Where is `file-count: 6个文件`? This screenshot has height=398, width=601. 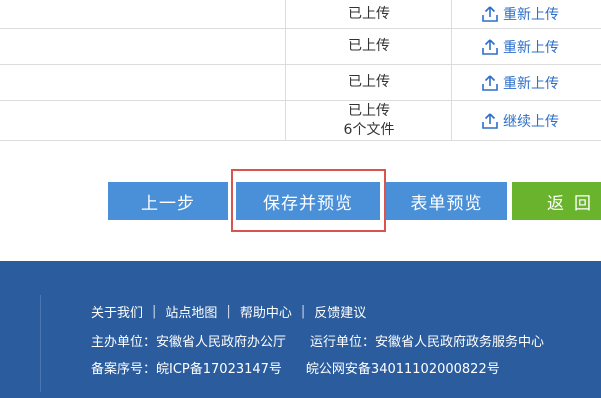
file-count: 6个文件 is located at coordinates (369, 129).